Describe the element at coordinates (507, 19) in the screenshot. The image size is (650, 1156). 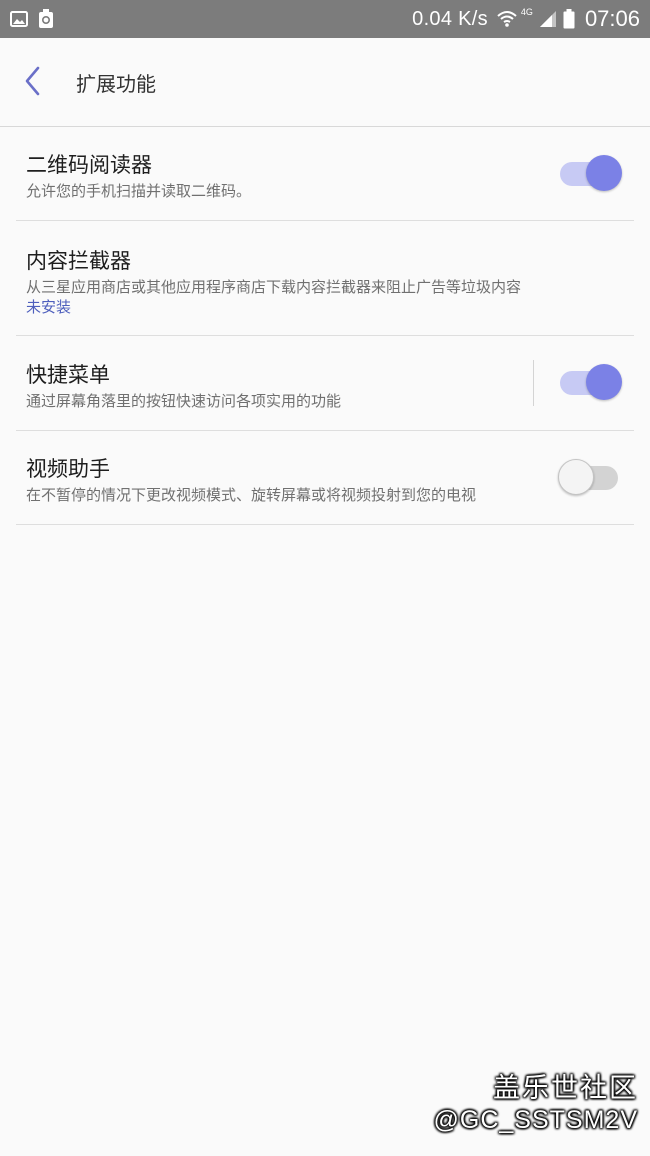
I see `wifi-icon` at that location.